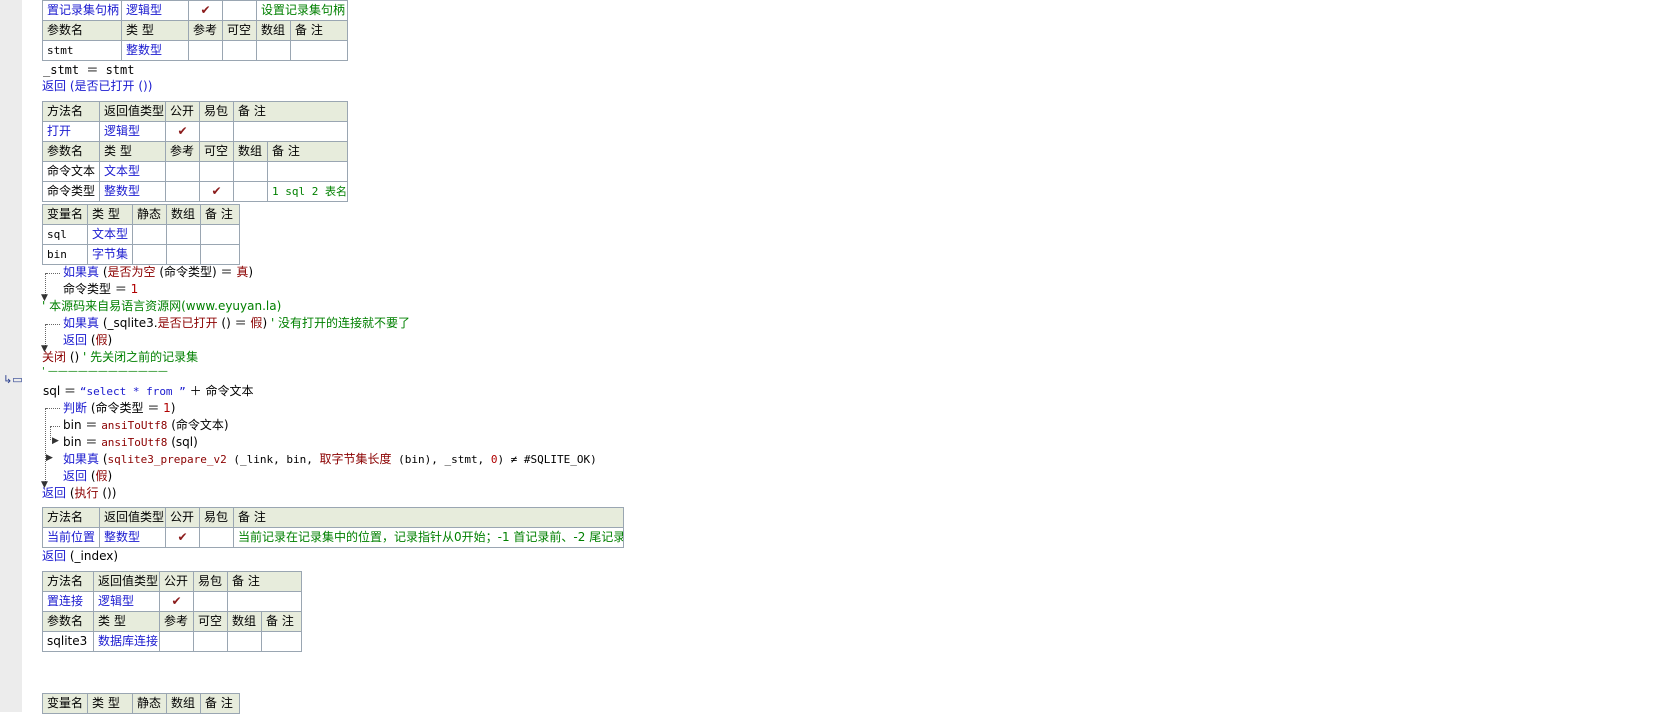  Describe the element at coordinates (65, 234) in the screenshot. I see `variable-name: sql` at that location.